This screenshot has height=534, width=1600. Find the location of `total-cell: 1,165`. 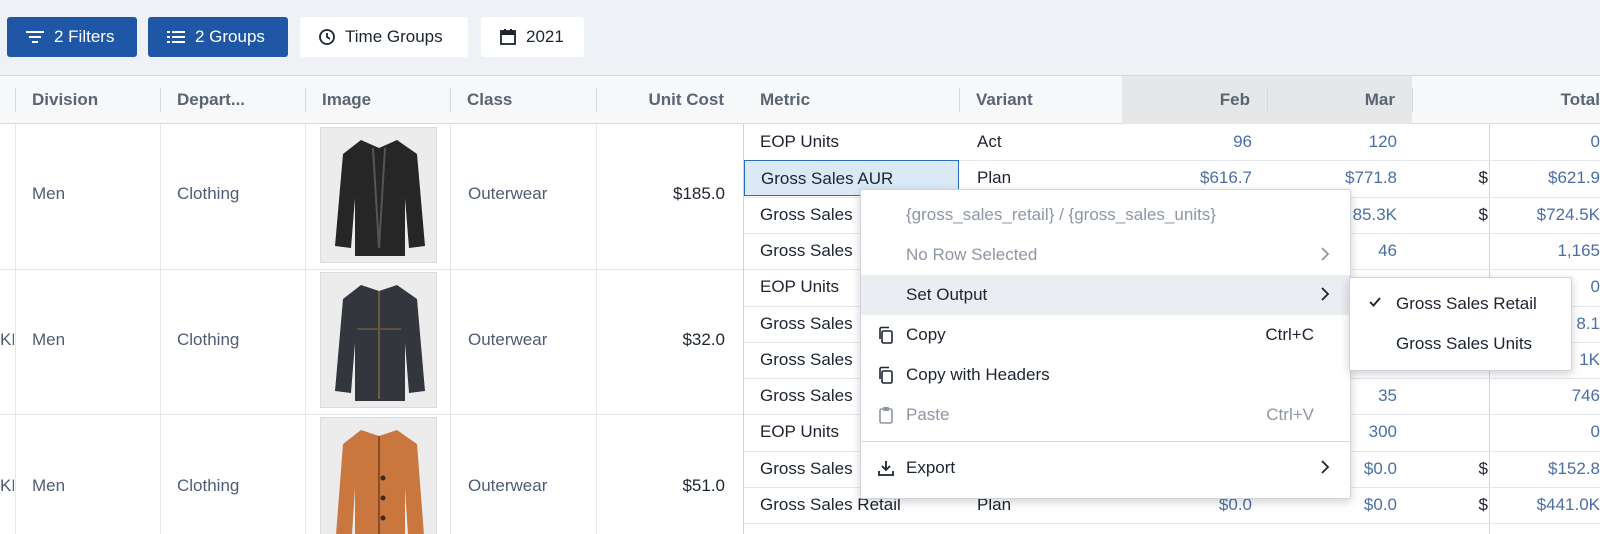

total-cell: 1,165 is located at coordinates (1545, 251).